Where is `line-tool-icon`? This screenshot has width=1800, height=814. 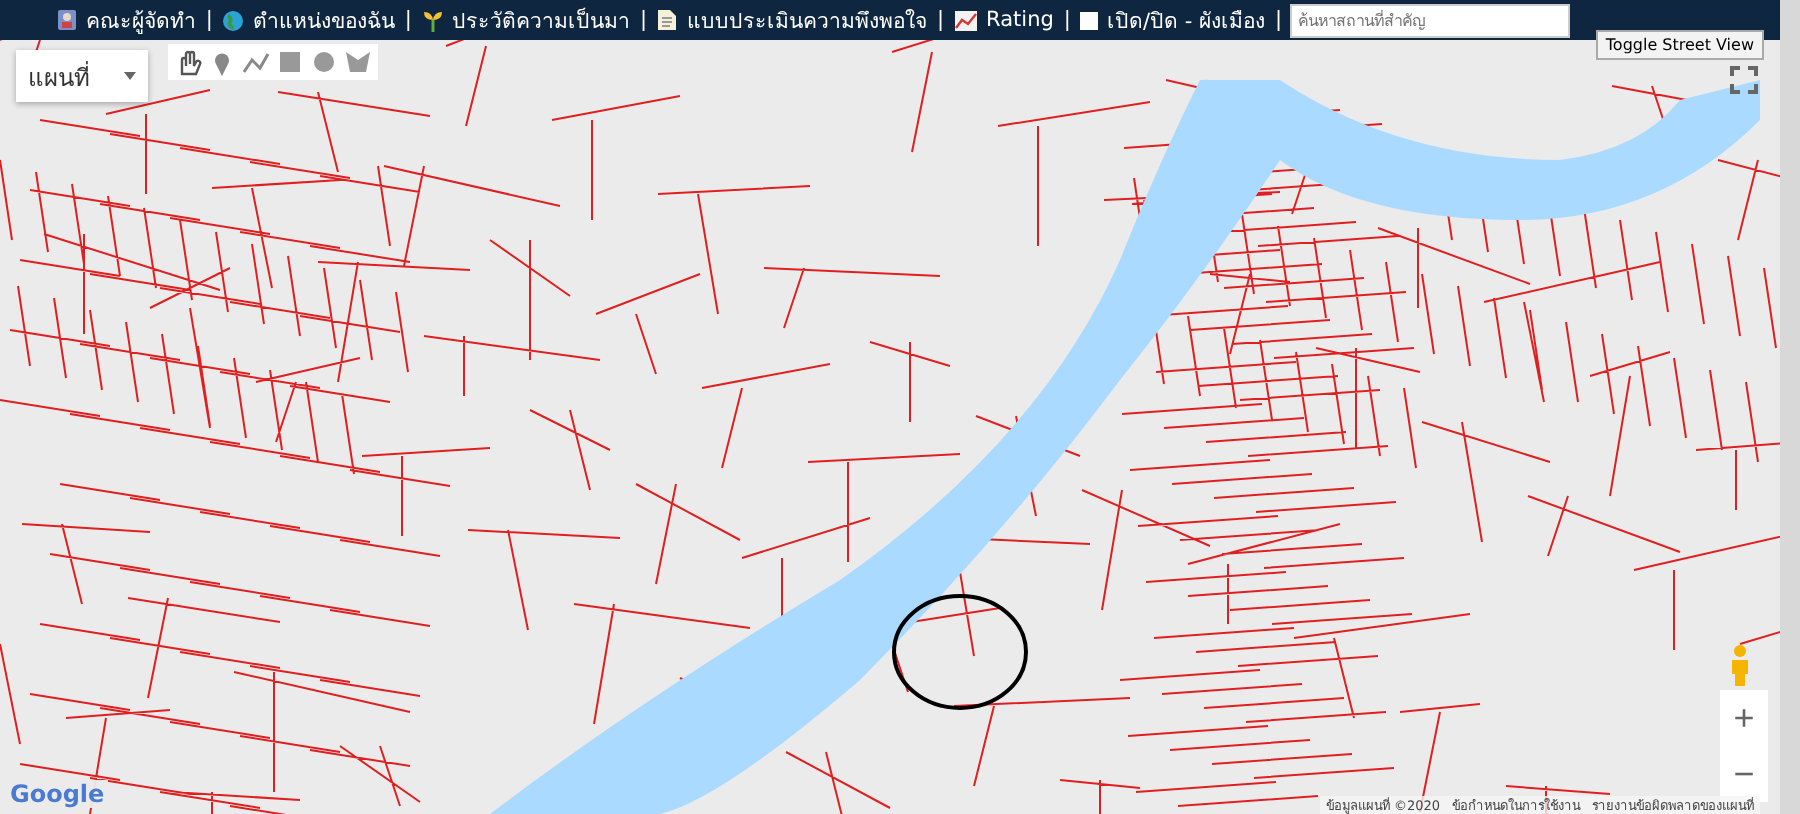 line-tool-icon is located at coordinates (256, 62).